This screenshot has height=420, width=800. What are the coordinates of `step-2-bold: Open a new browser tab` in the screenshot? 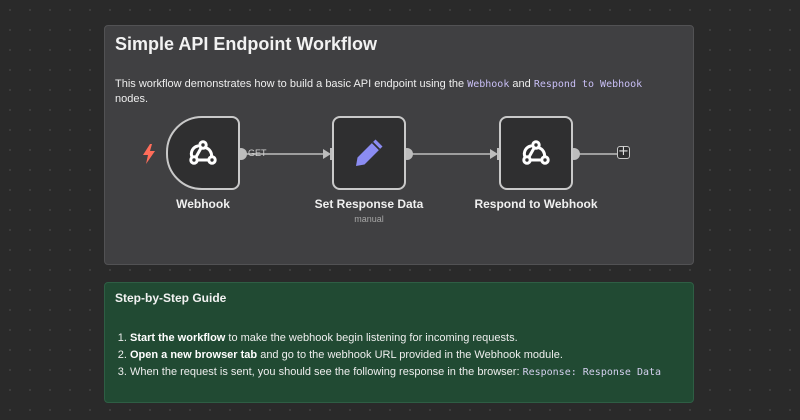 It's located at (194, 355).